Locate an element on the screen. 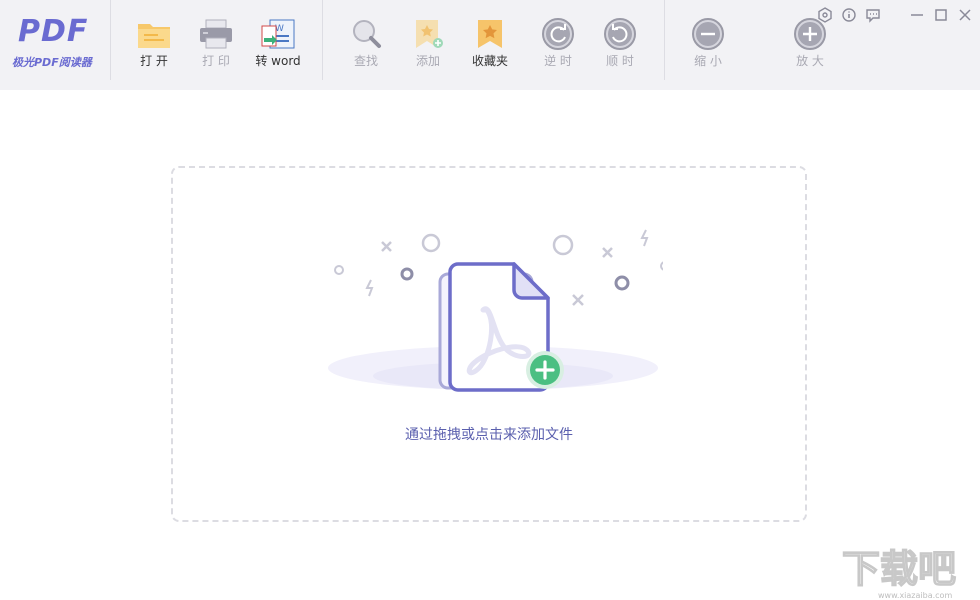 This screenshot has height=600, width=980. maximize-icon is located at coordinates (941, 15).